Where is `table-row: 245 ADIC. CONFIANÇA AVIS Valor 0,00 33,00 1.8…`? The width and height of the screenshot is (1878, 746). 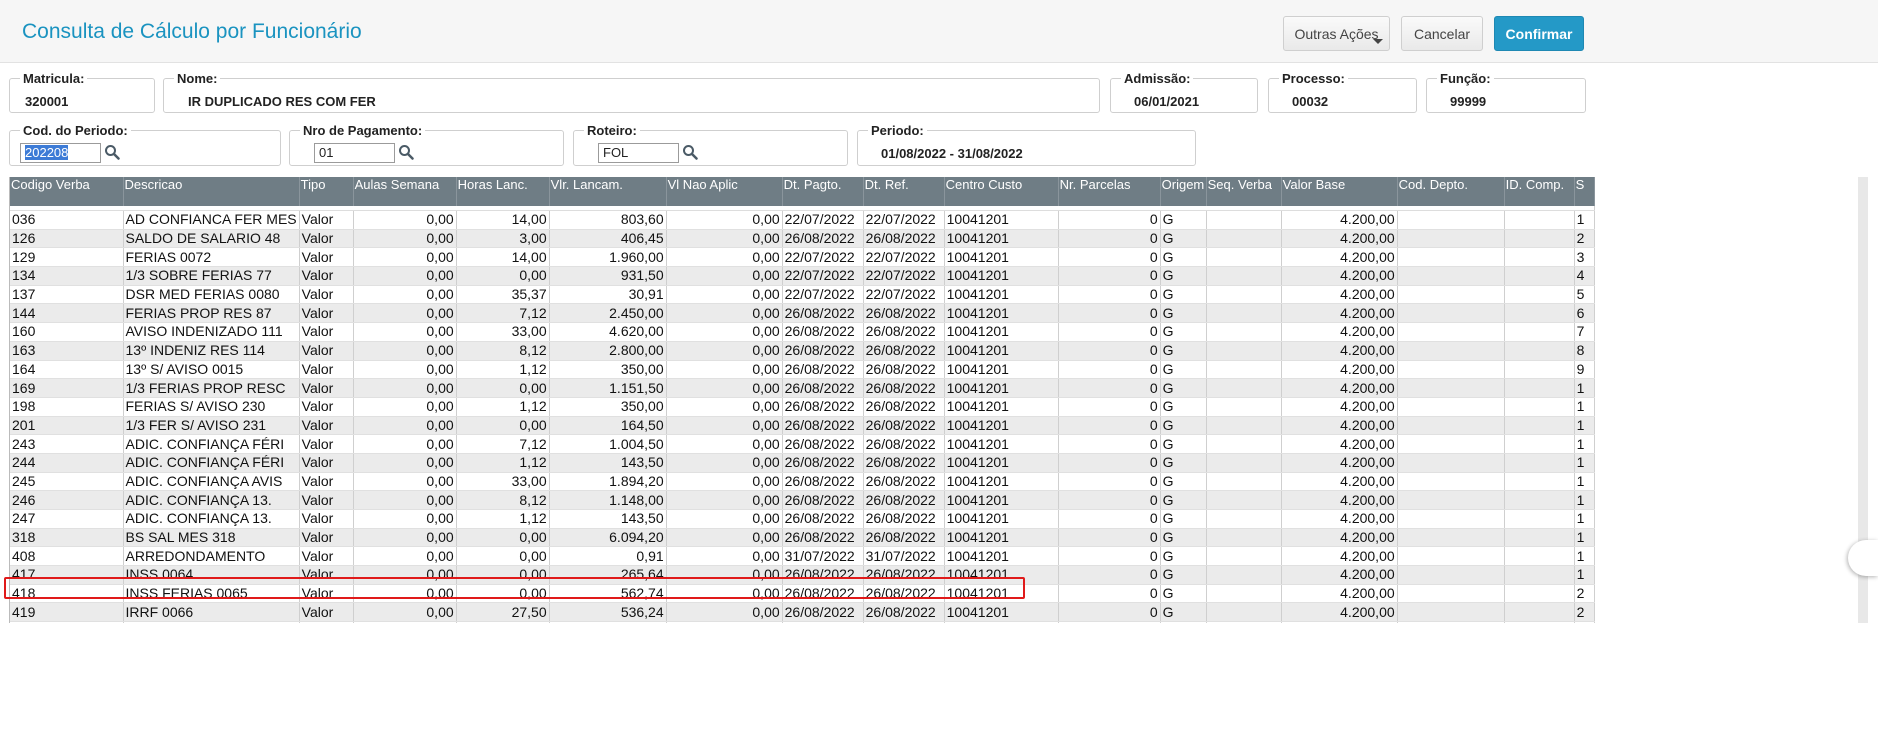 table-row: 245 ADIC. CONFIANÇA AVIS Valor 0,00 33,00 1.8… is located at coordinates (802, 482).